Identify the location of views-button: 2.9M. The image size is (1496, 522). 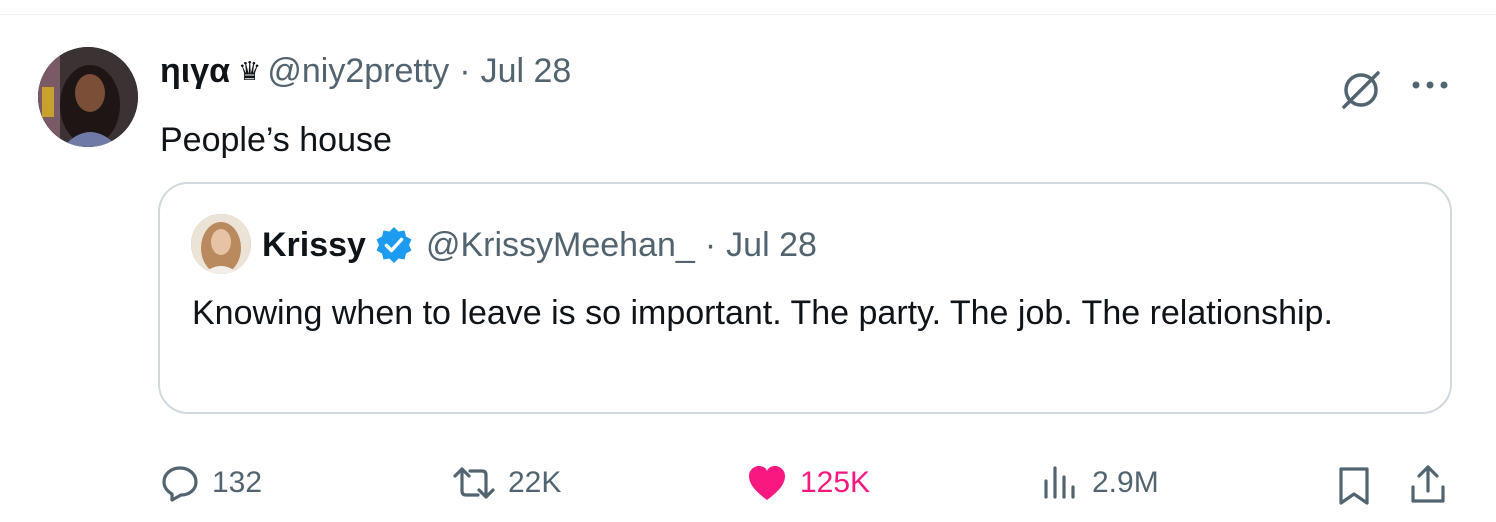
(1099, 483).